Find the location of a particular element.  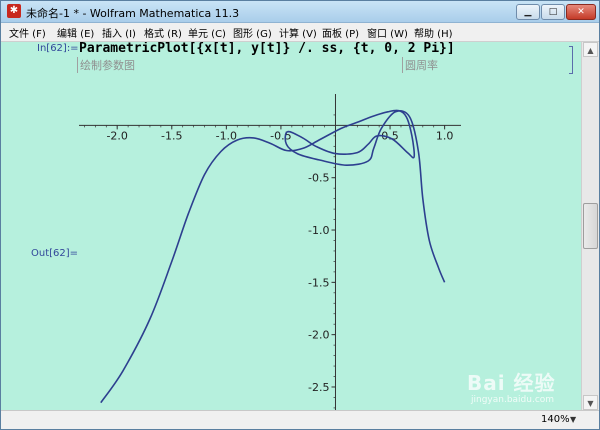

menu-graphics: 图形 (G) is located at coordinates (252, 32).